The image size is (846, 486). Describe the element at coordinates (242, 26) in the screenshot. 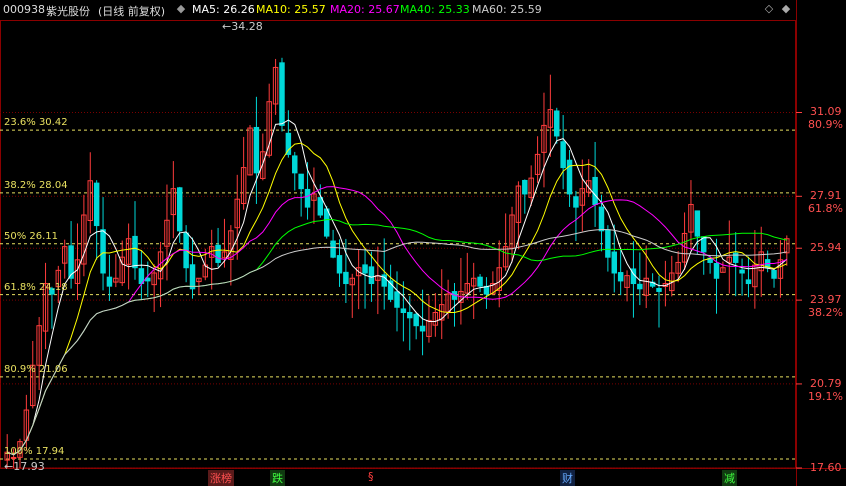

I see `max-price-marker: ←34.28` at that location.